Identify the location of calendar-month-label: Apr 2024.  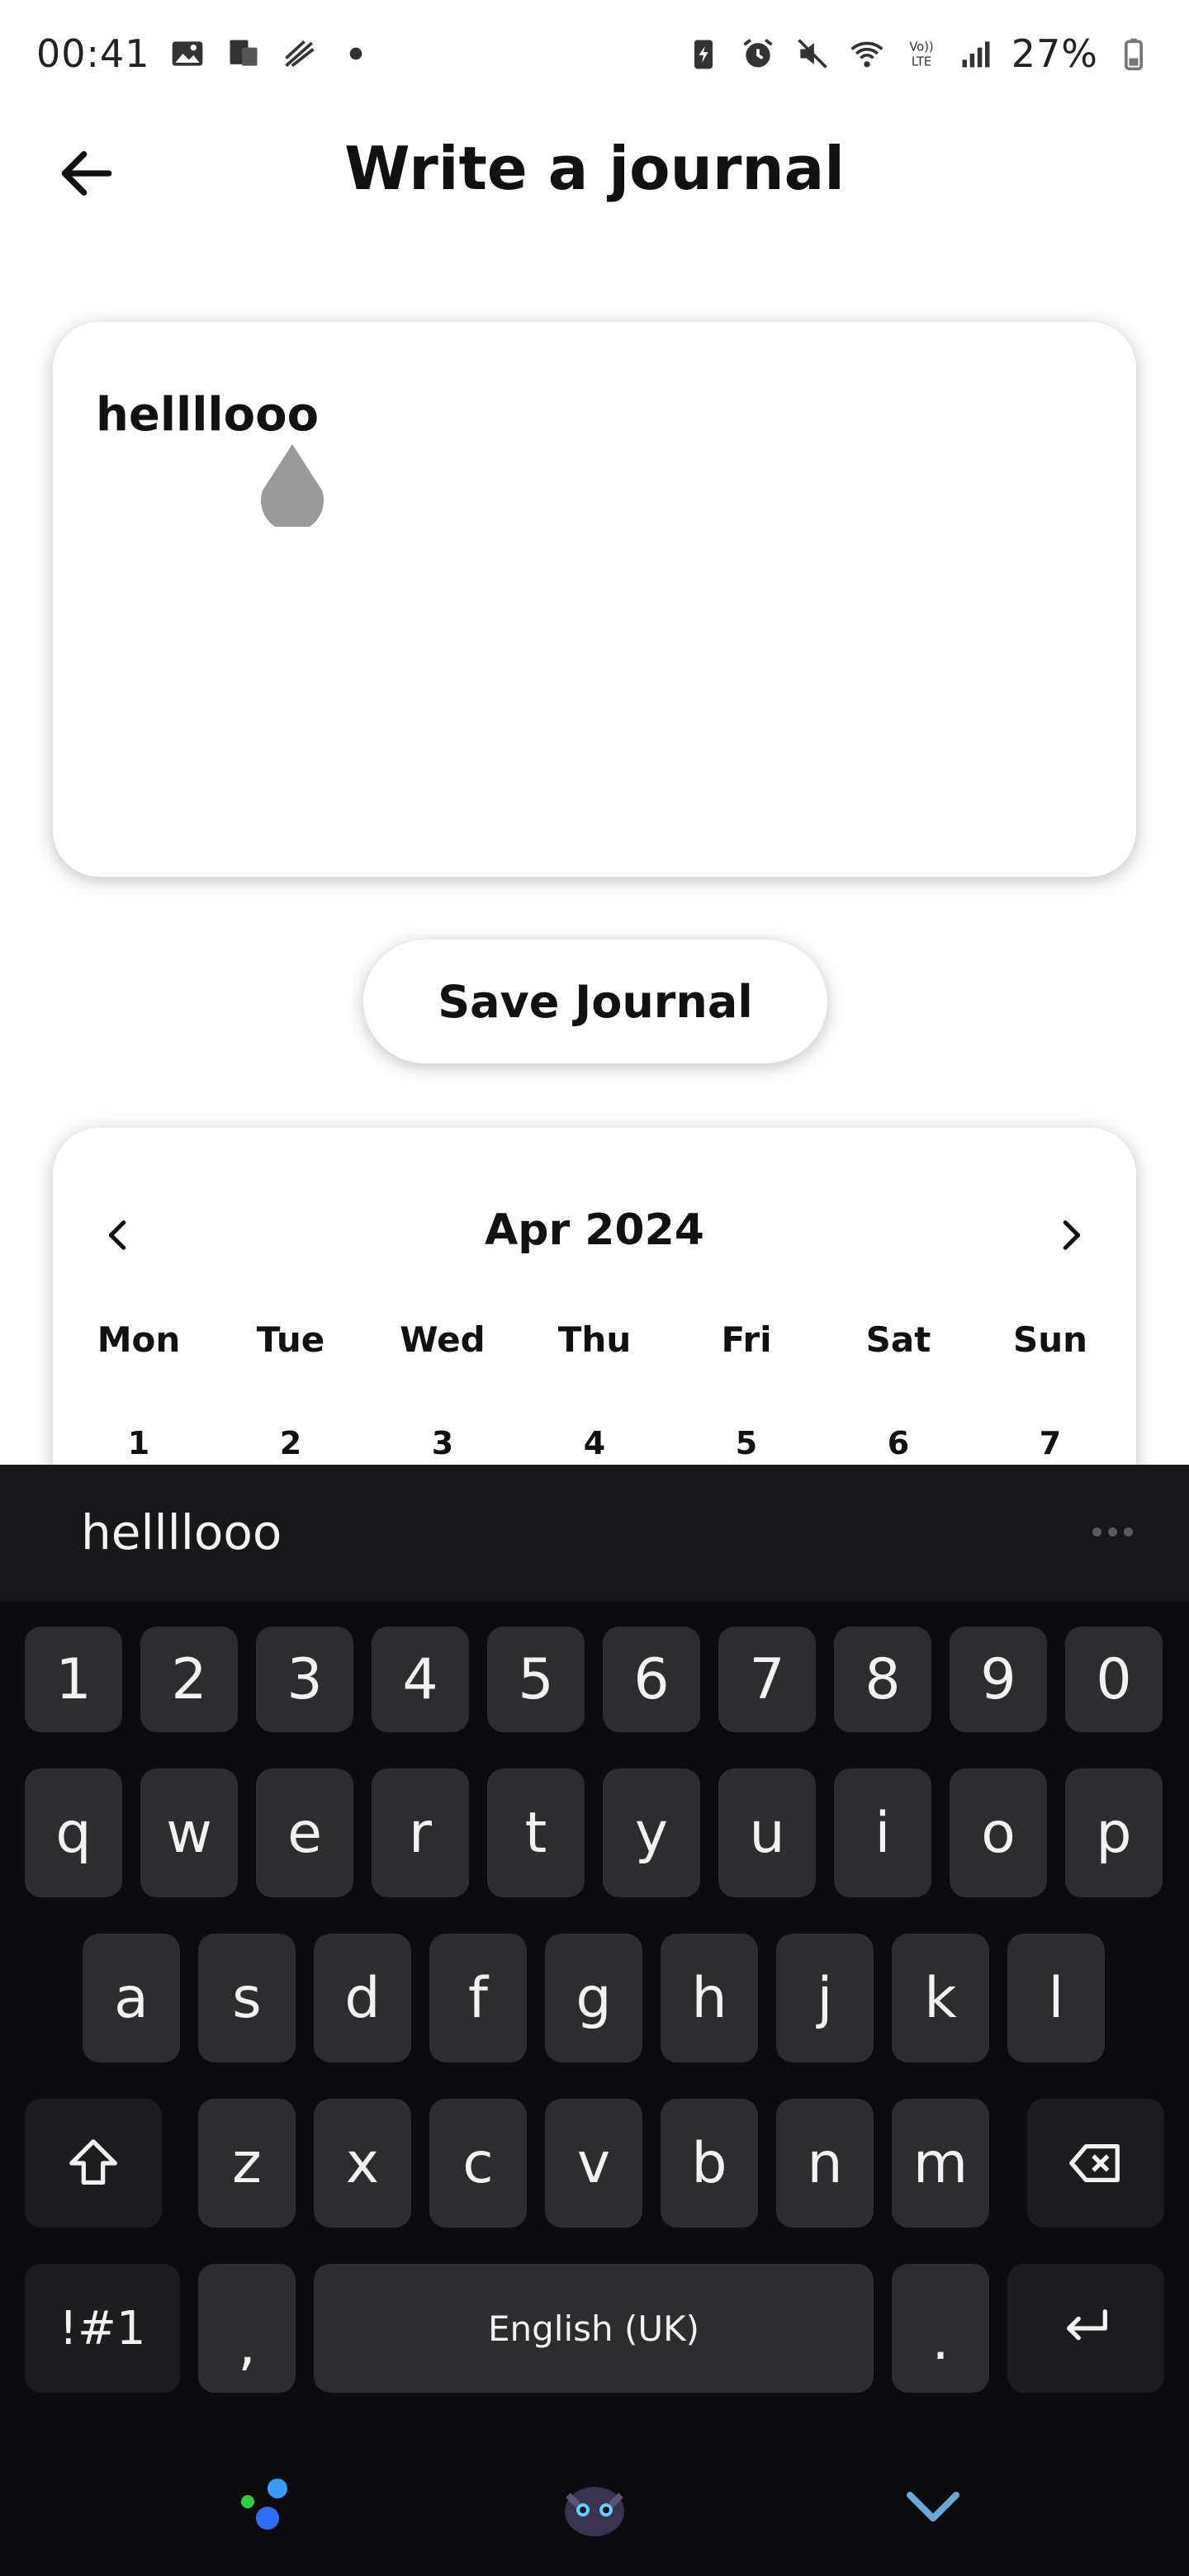
(594, 1230).